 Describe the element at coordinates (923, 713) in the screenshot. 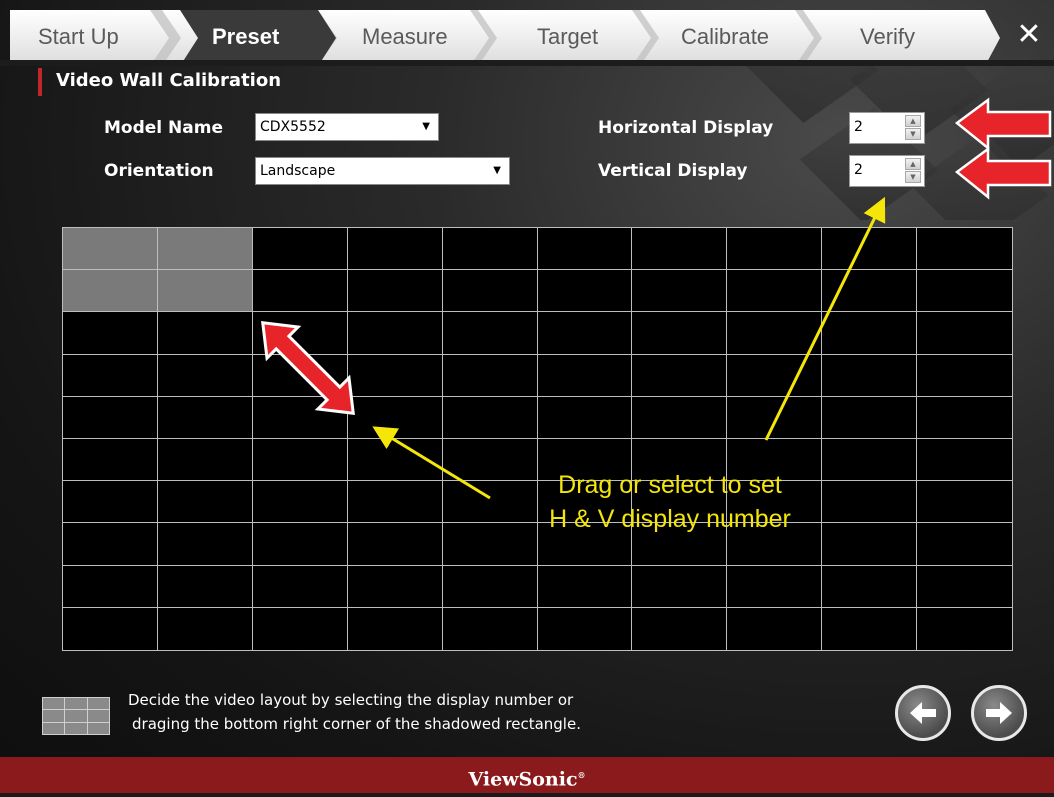

I see `back-button` at that location.